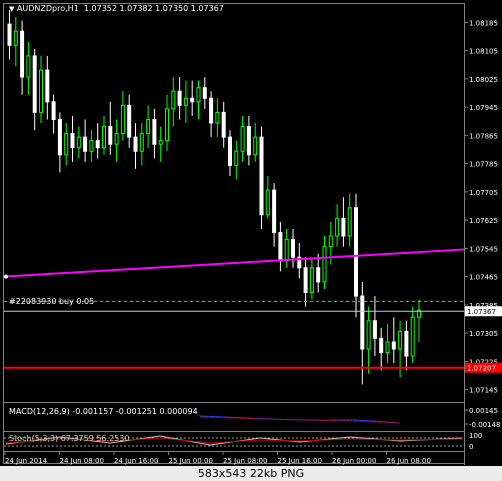 The image size is (502, 481). Describe the element at coordinates (82, 461) in the screenshot. I see `time-tick-label: 24 Jun 08:00` at that location.